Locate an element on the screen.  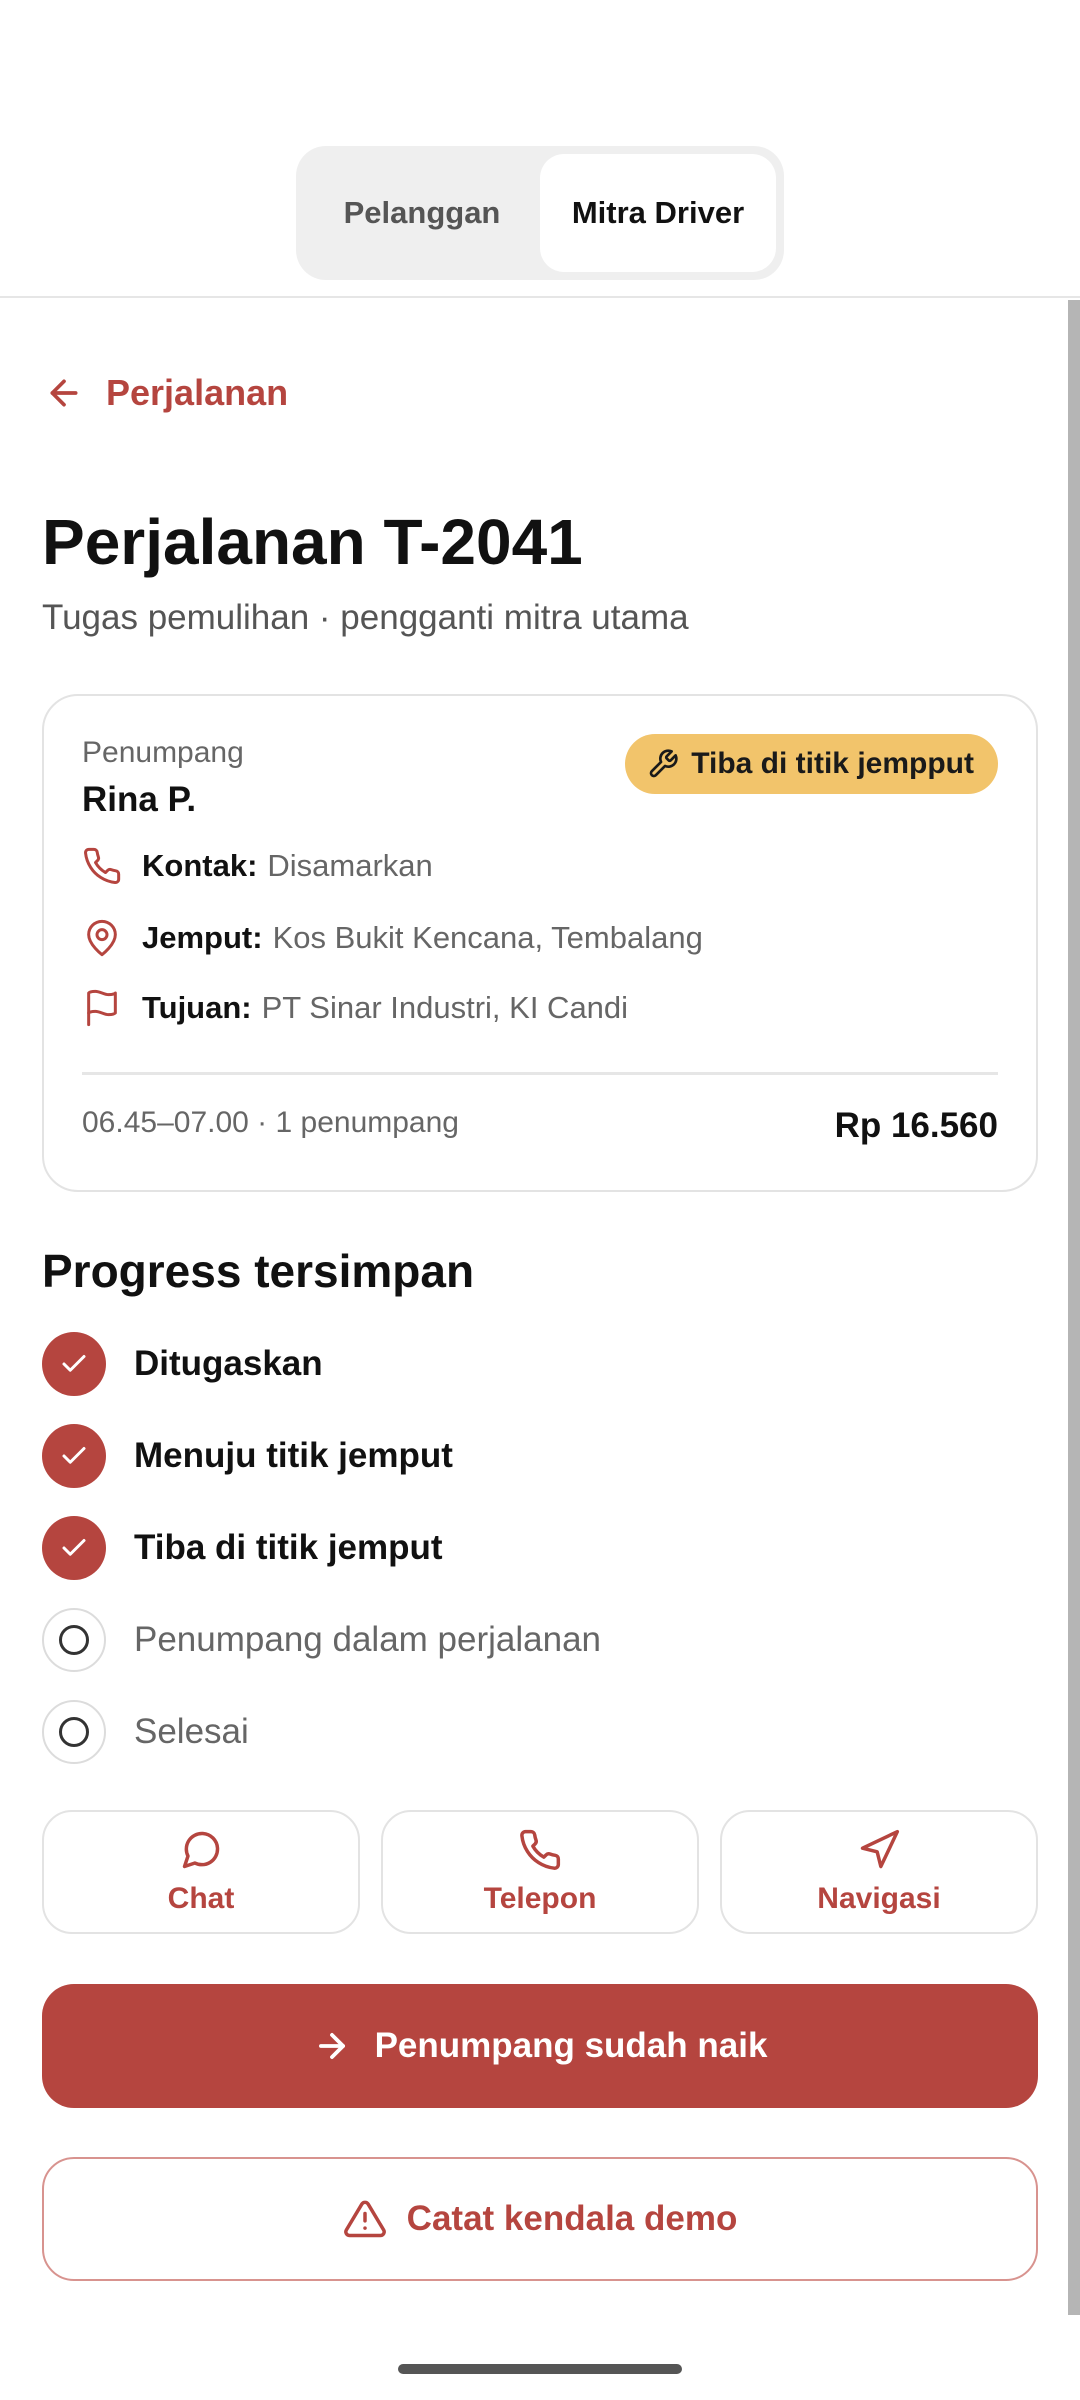
trip-price: Rp 16.560 is located at coordinates (916, 1125).